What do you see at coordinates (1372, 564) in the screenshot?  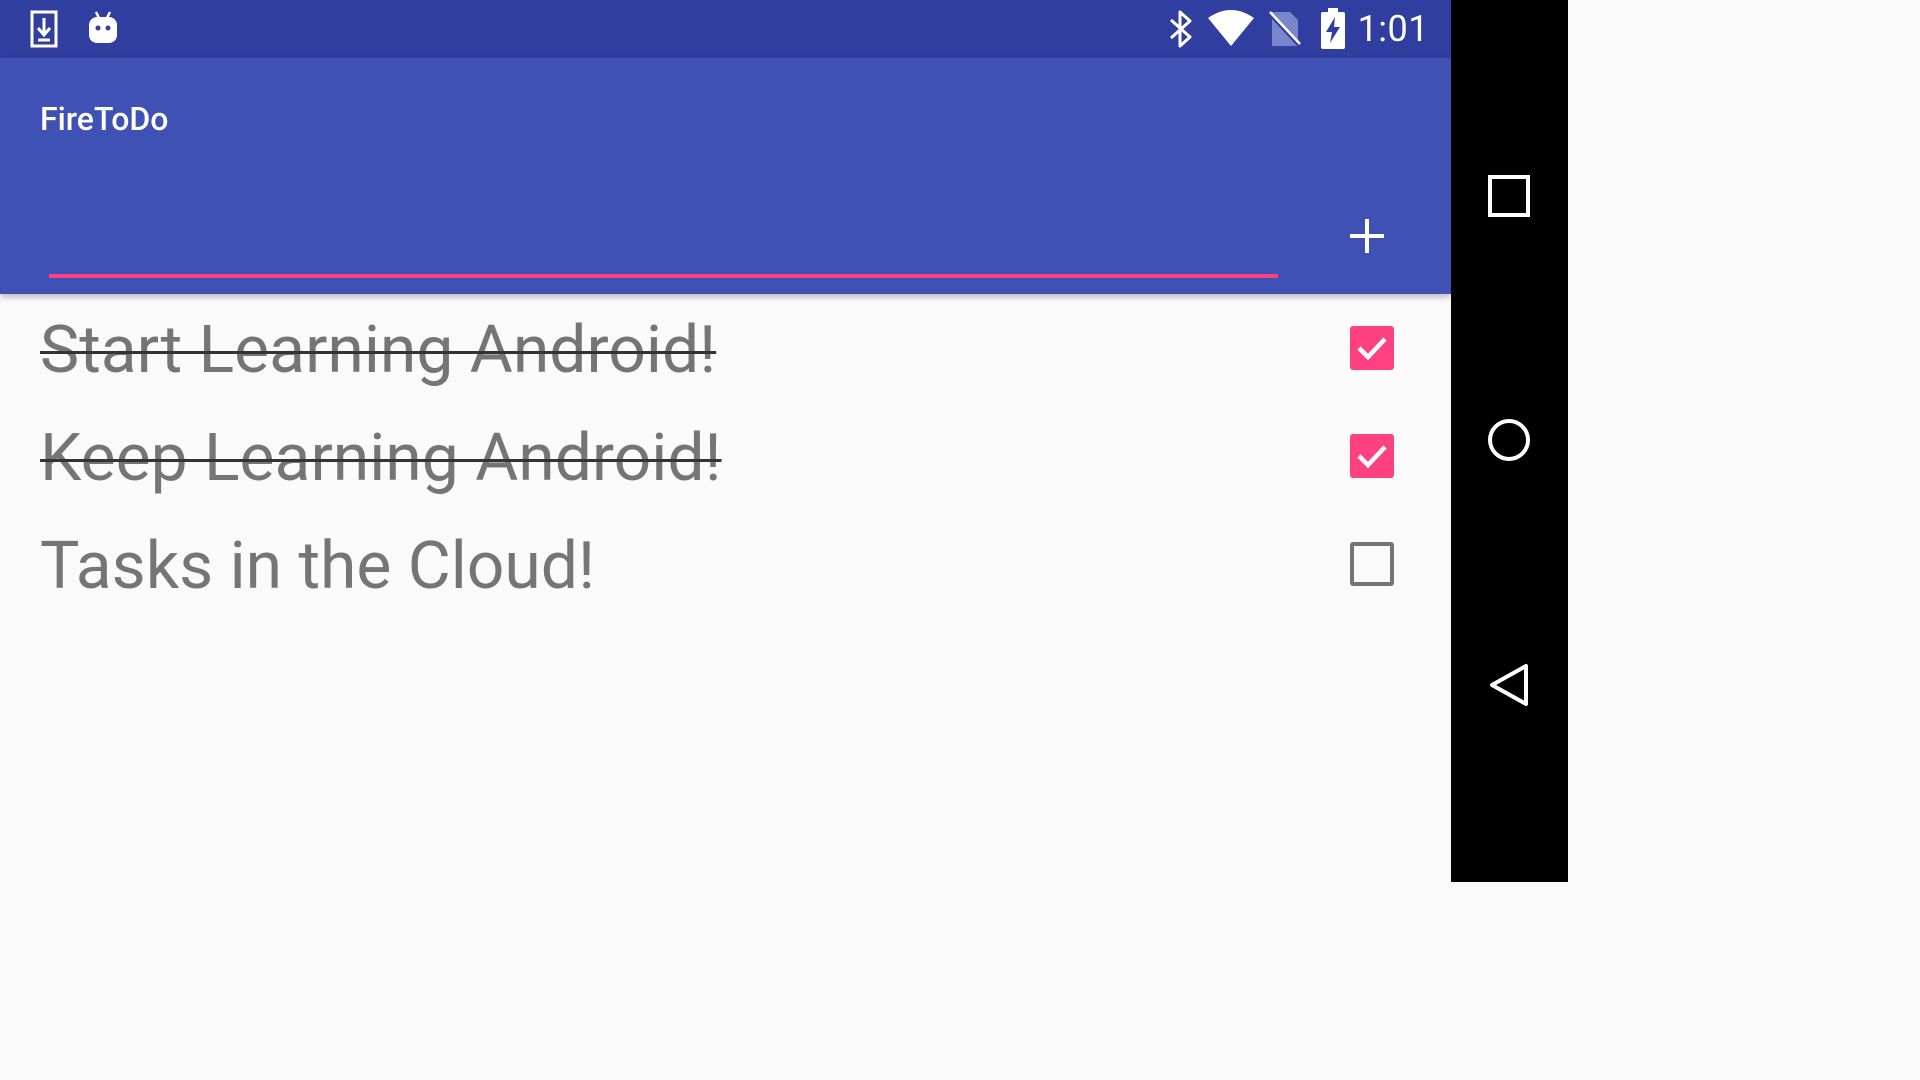 I see `task-checkbox-unchecked` at bounding box center [1372, 564].